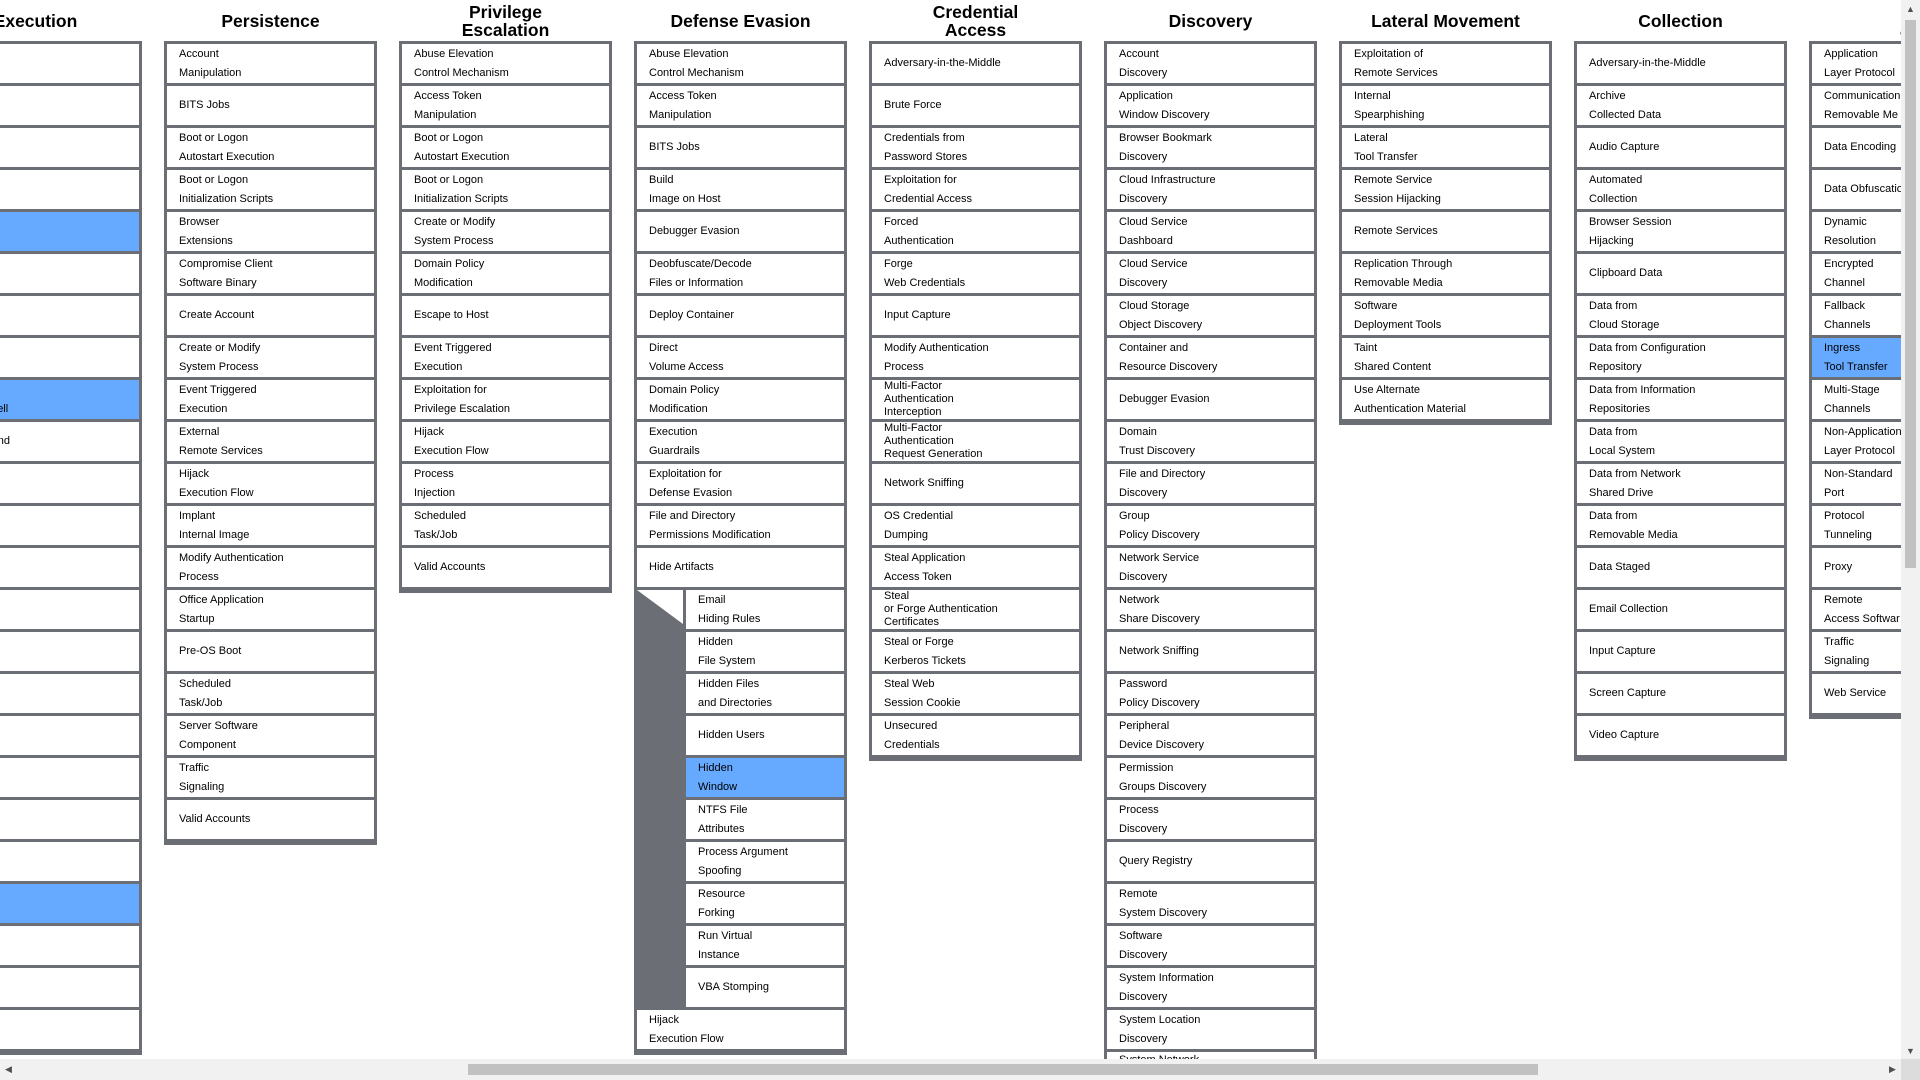 Image resolution: width=1920 pixels, height=1080 pixels. What do you see at coordinates (1680, 527) in the screenshot?
I see `technique-cell: Data from Removable Media` at bounding box center [1680, 527].